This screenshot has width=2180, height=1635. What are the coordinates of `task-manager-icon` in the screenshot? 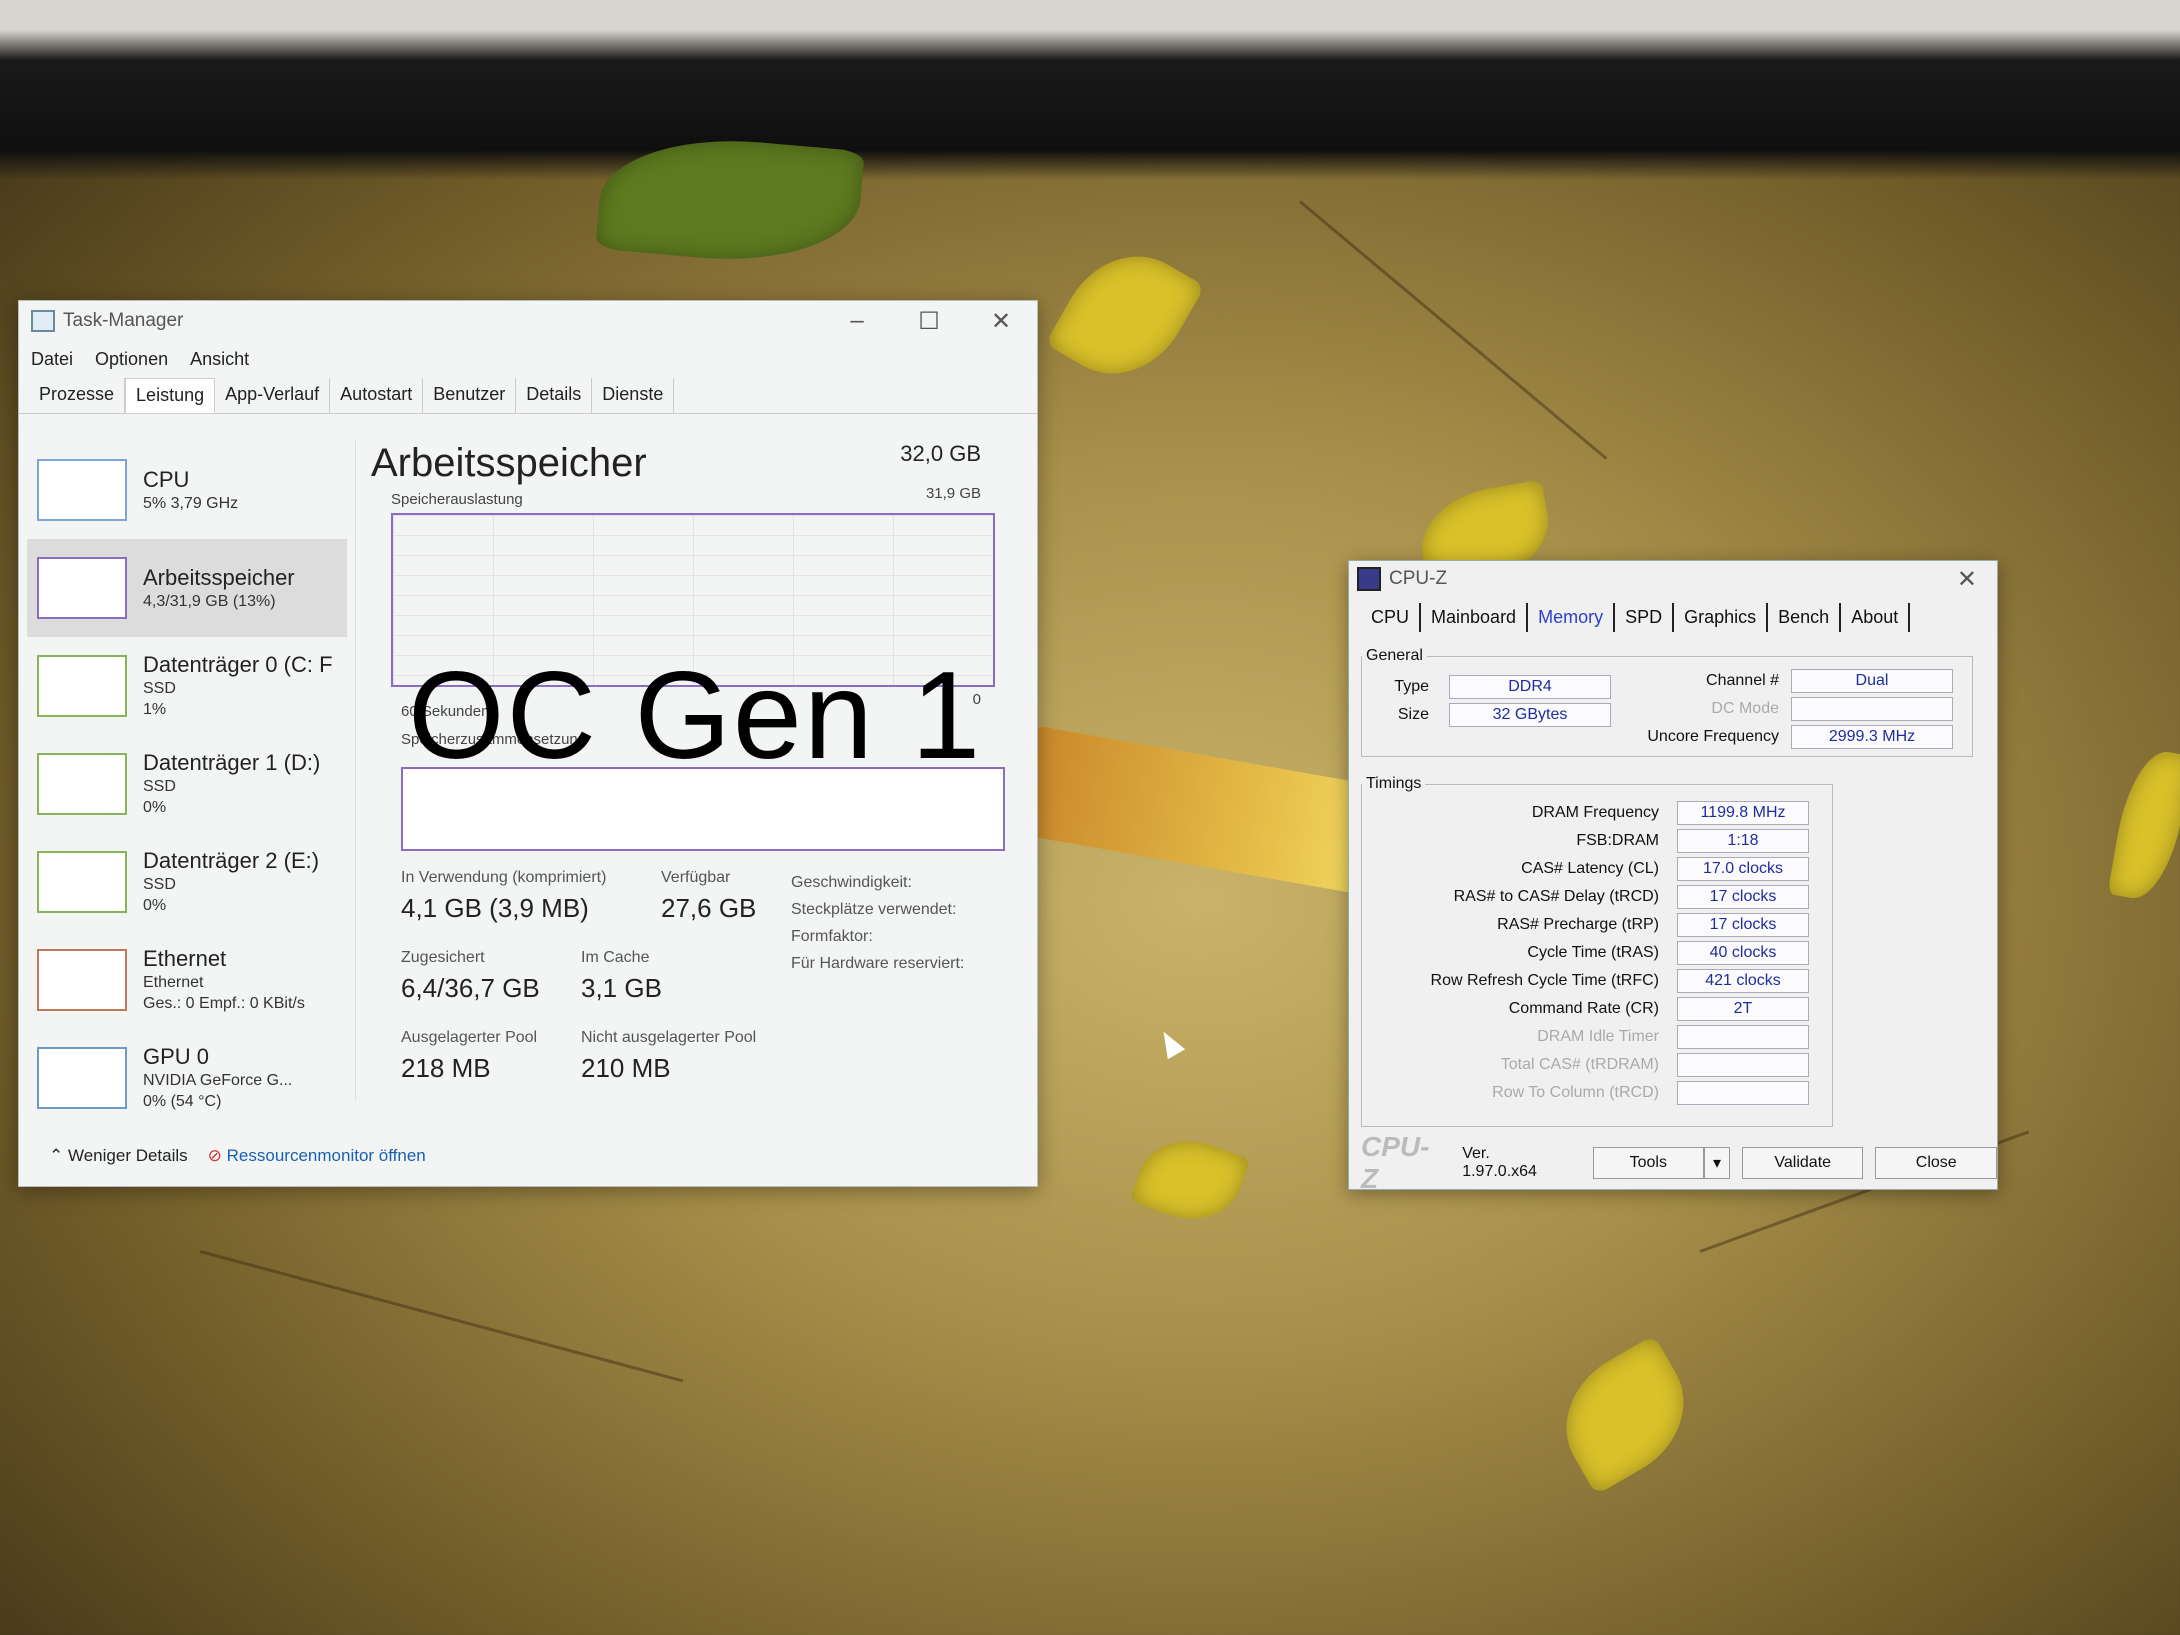 It's located at (43, 321).